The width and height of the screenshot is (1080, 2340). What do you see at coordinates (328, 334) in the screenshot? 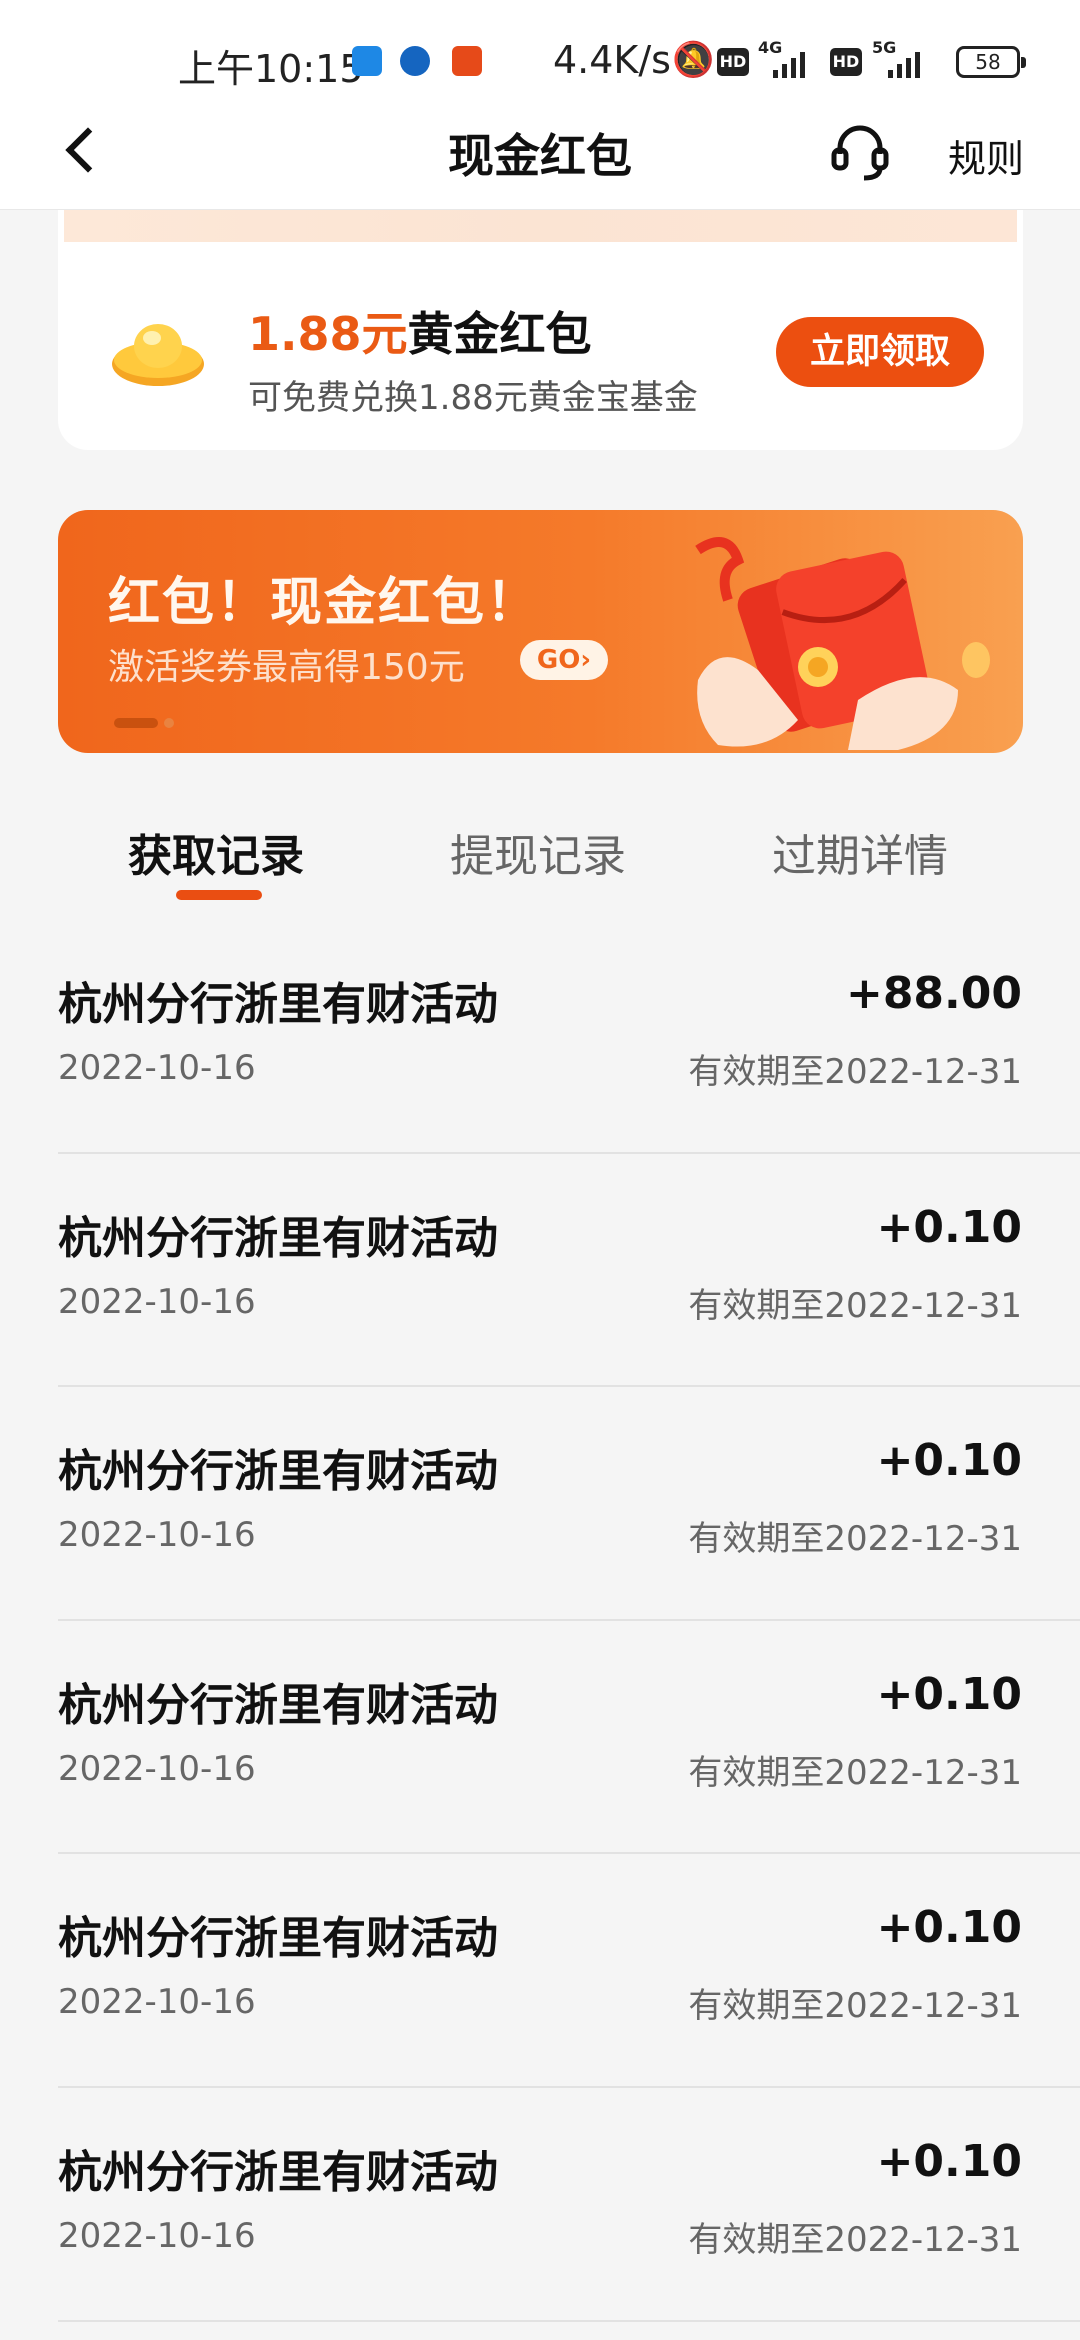
I see `gold-packet-amount: 1.88元` at bounding box center [328, 334].